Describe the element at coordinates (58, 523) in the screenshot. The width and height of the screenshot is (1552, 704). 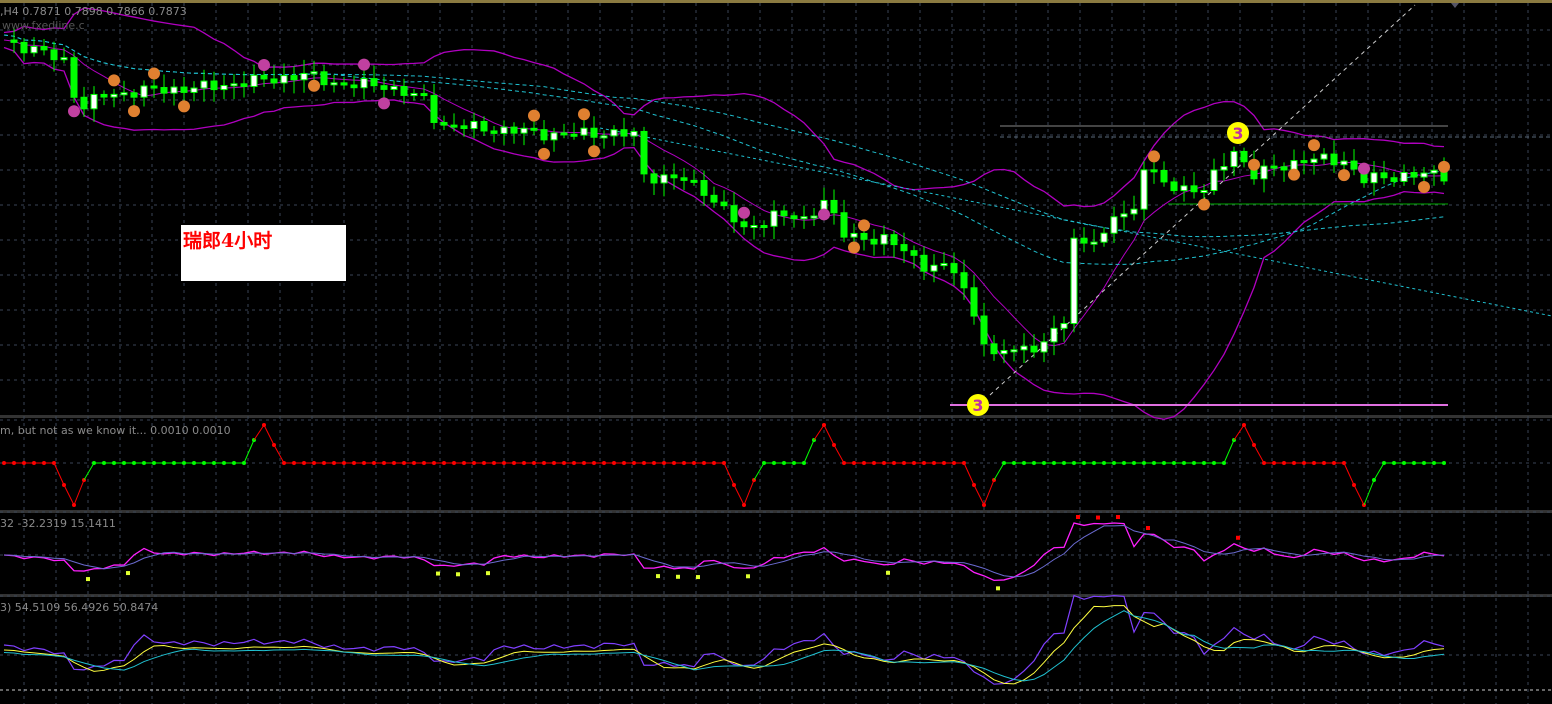
I see `oscillator-label: 32 -32.2319 15.1411` at that location.